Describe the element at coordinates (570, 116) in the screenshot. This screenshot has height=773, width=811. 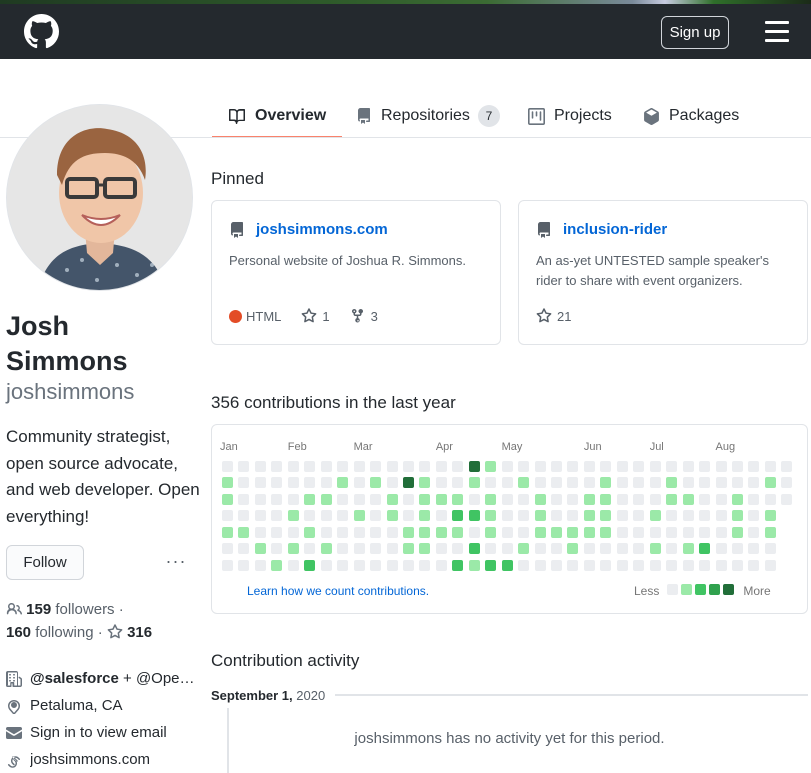
I see `tab-projects: Projects` at that location.